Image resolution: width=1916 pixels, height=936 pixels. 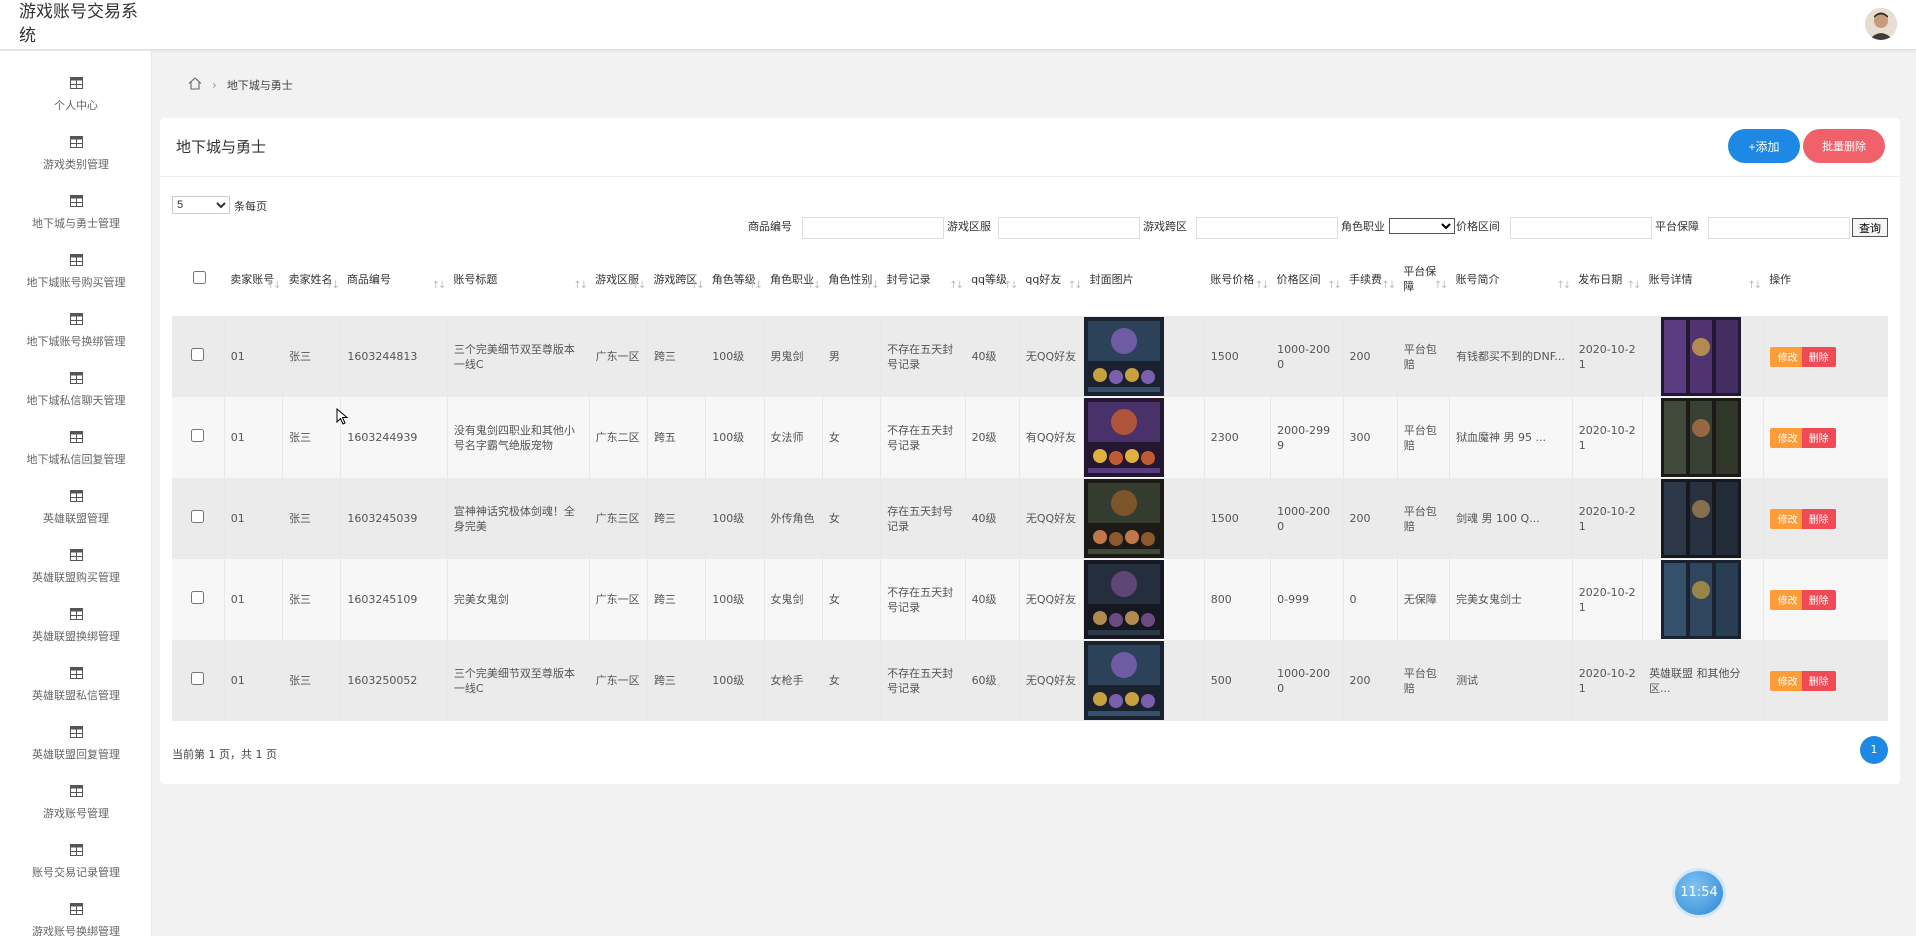 I want to click on sidebar-item: 游戏账号管理, so click(x=75, y=814).